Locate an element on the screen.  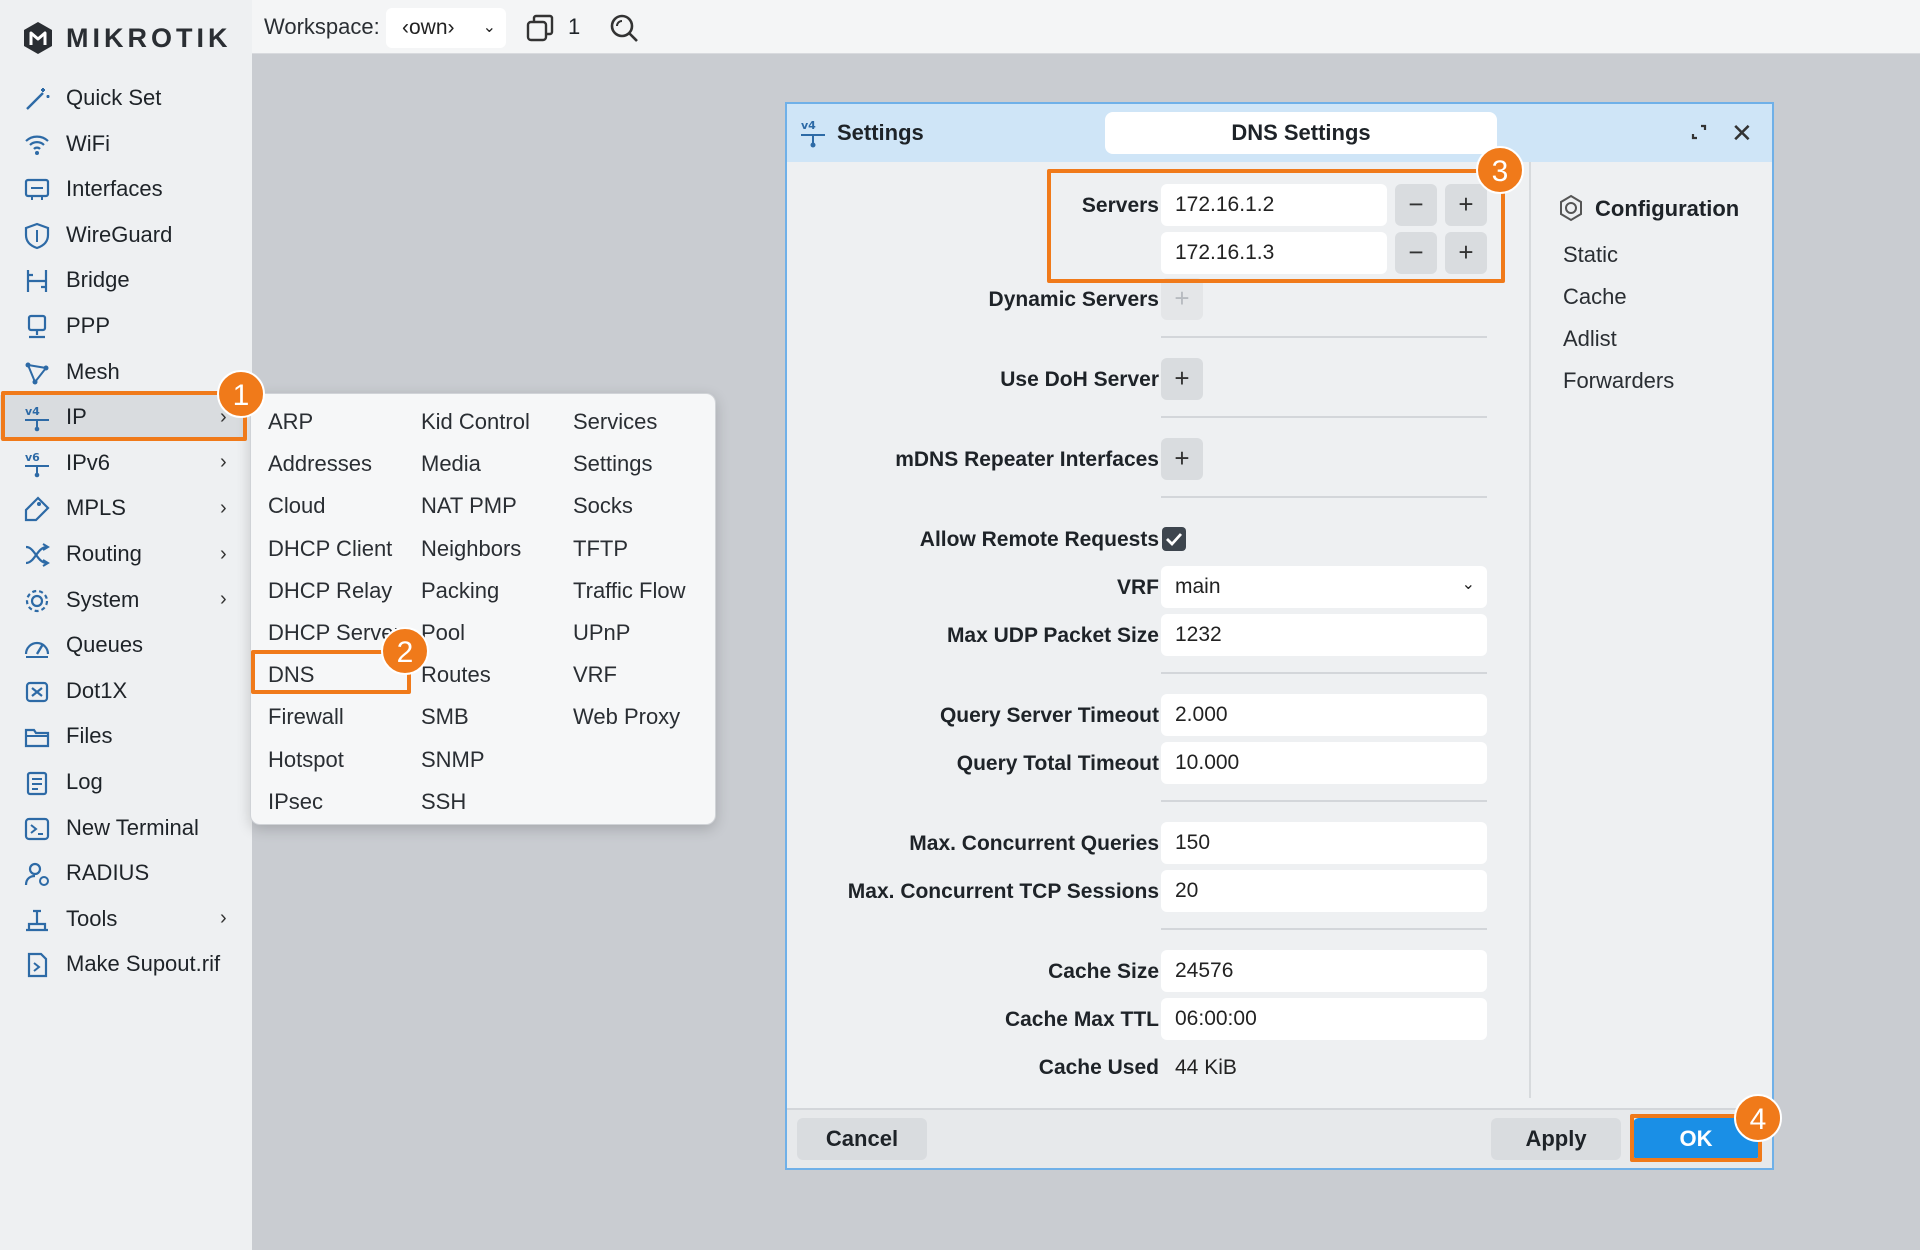
workspace-label: Workspace: is located at coordinates (322, 26).